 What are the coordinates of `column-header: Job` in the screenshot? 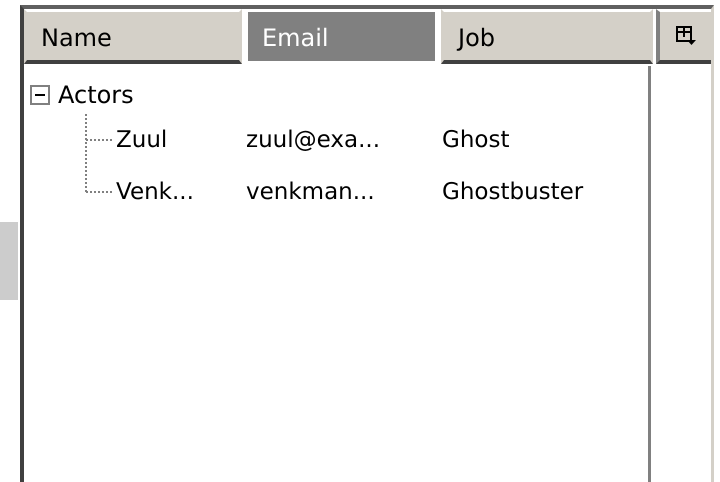 It's located at (547, 36).